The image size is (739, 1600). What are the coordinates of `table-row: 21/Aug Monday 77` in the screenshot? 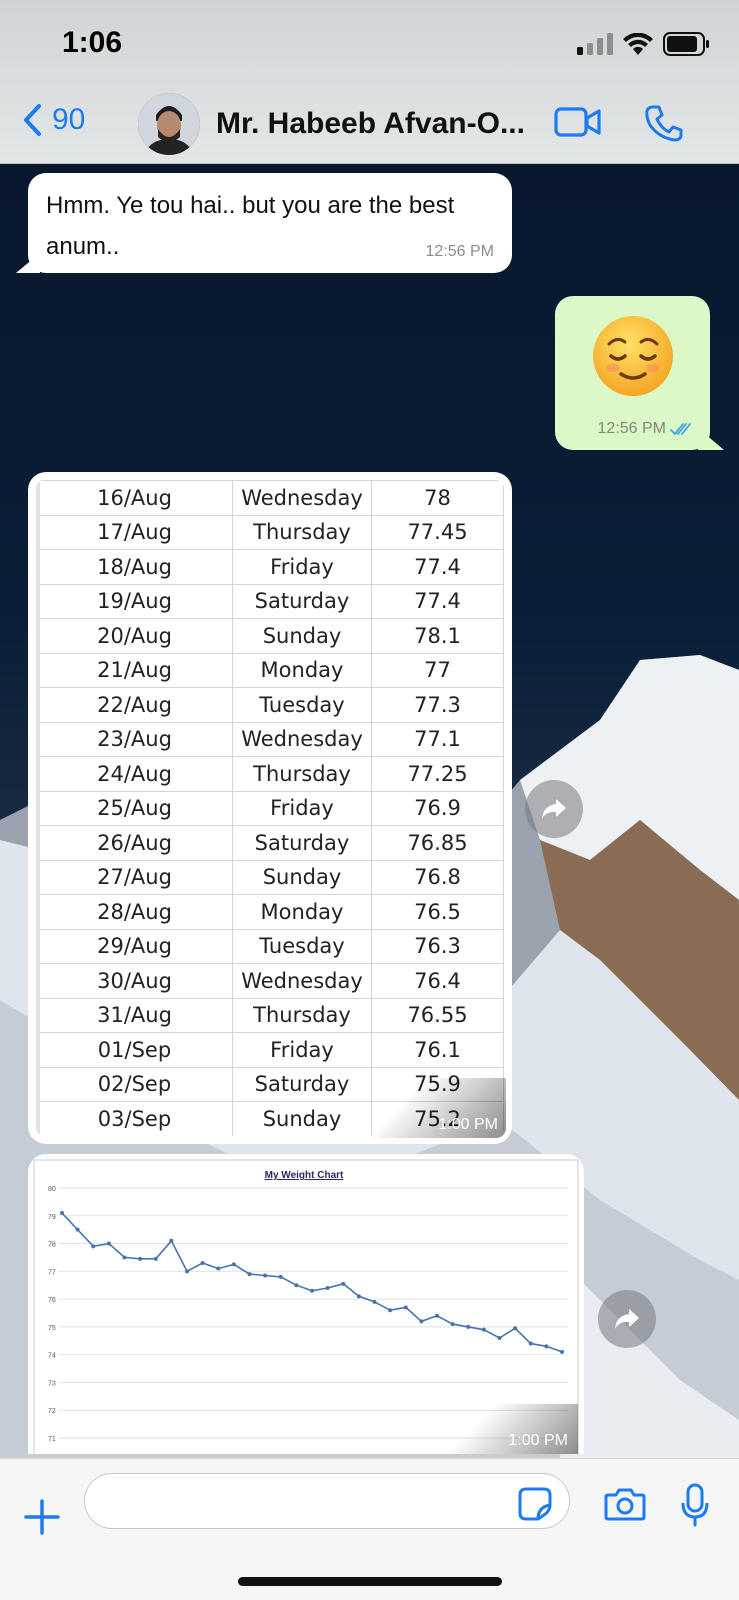 It's located at (270, 670).